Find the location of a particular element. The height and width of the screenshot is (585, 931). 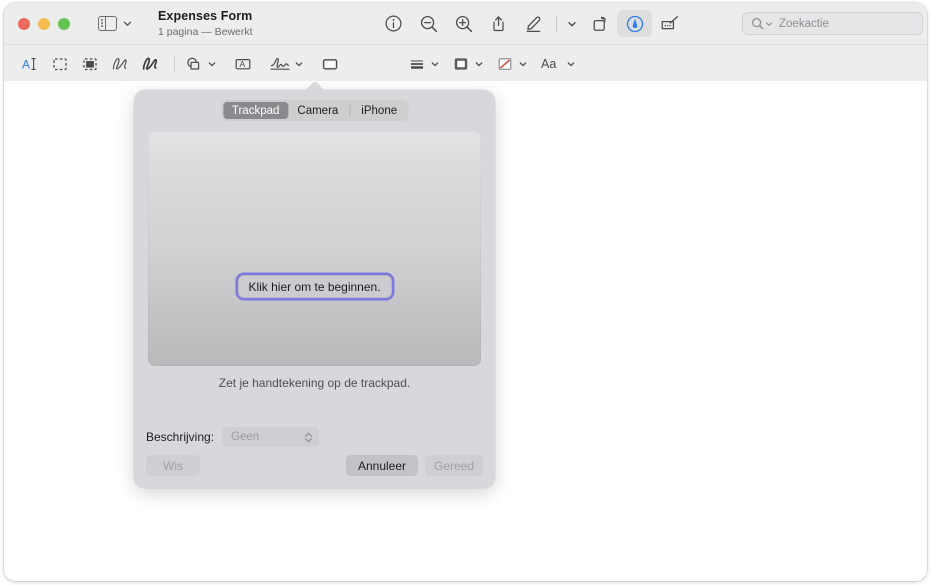

zoom-in-button is located at coordinates (463, 23).